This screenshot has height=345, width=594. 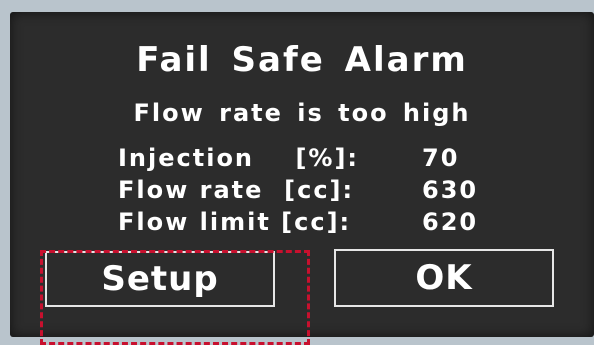 I want to click on reading-value: 620, so click(x=450, y=222).